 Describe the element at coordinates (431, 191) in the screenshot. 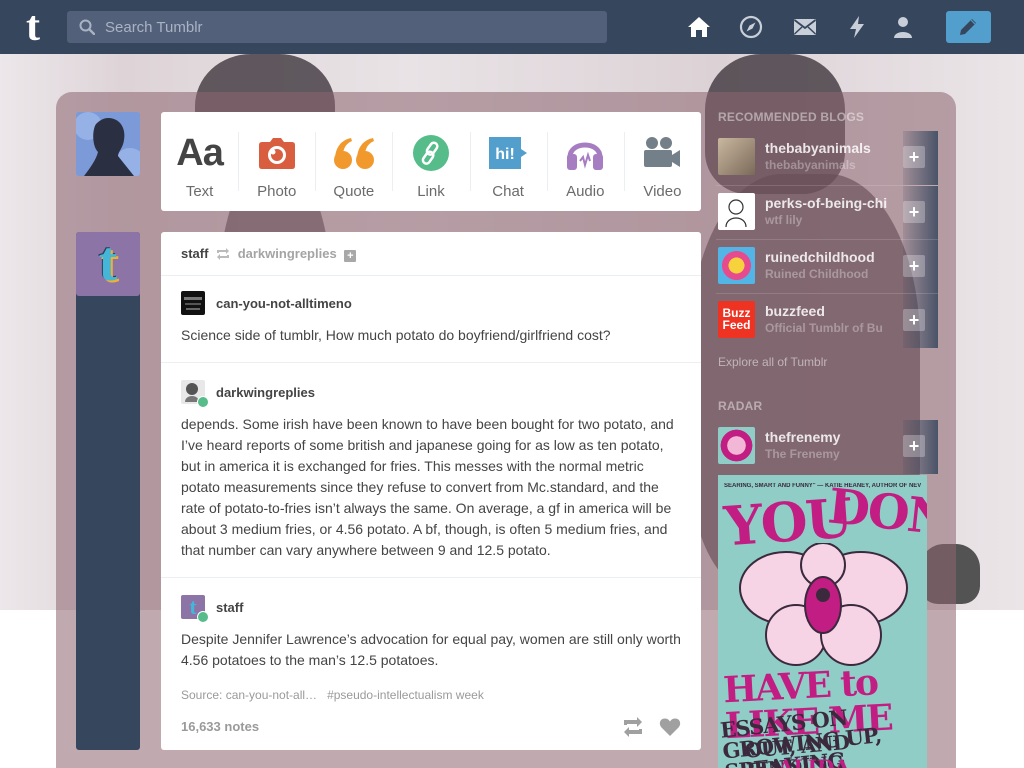

I see `post-type-label: Link` at that location.